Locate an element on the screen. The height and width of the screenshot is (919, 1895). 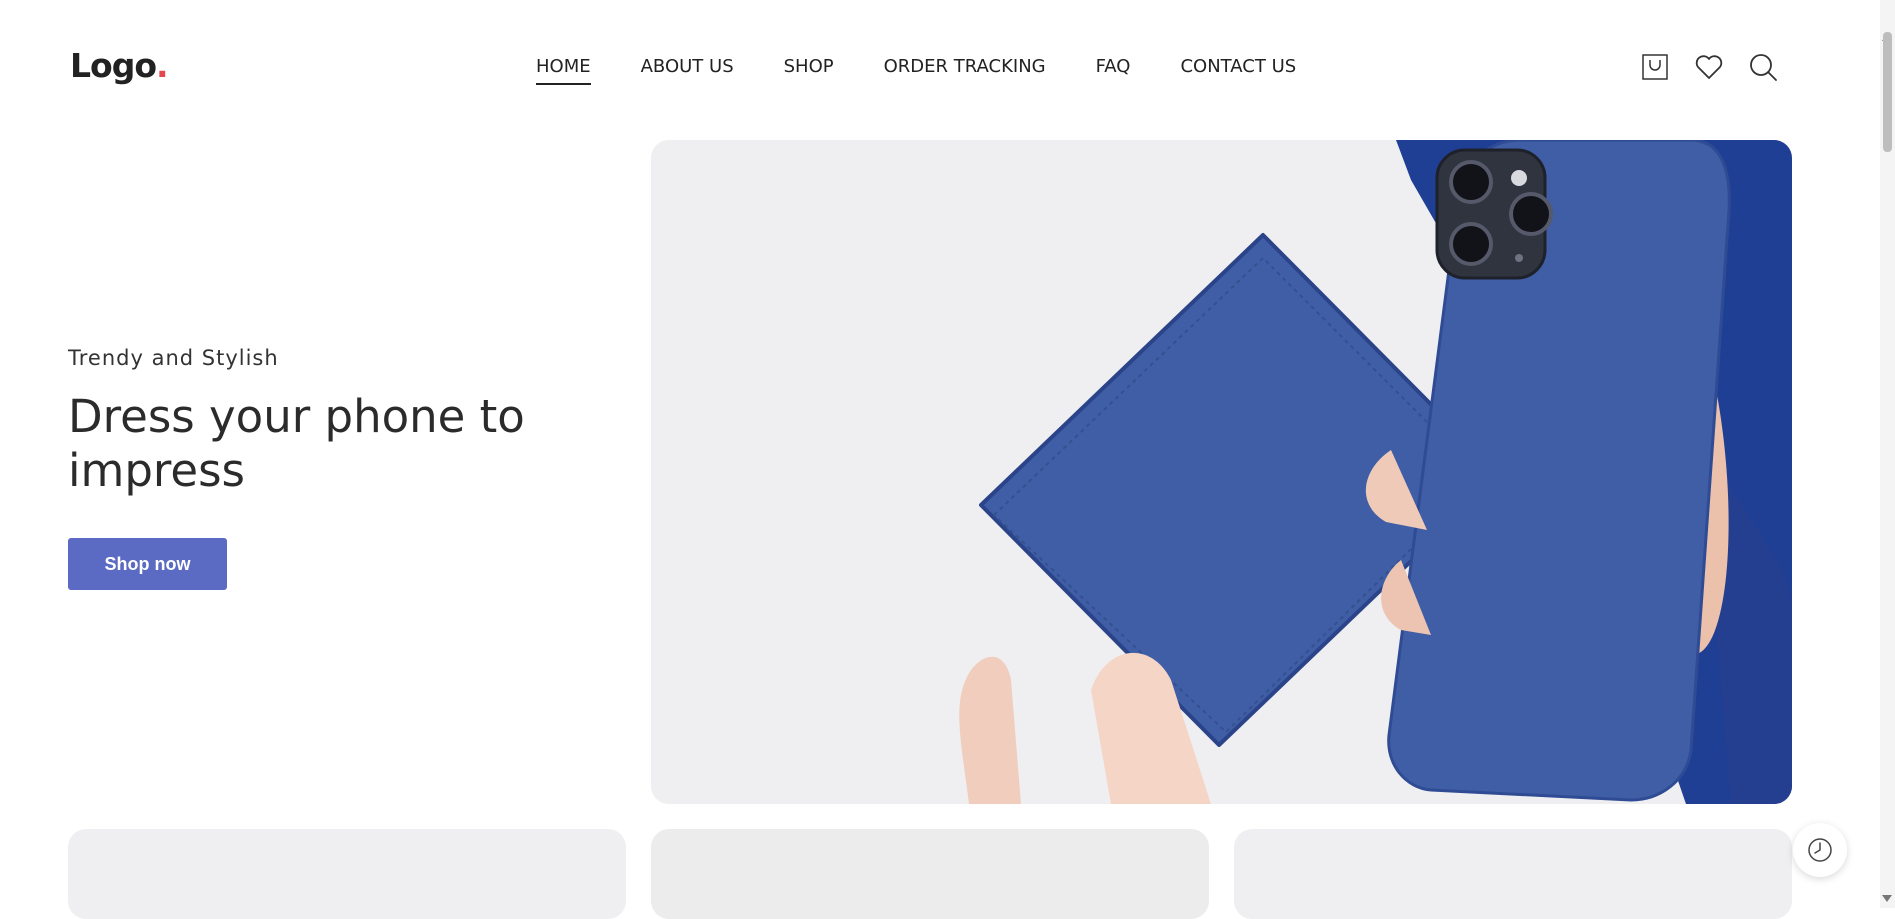
shop-now-button: Shop now is located at coordinates (147, 564).